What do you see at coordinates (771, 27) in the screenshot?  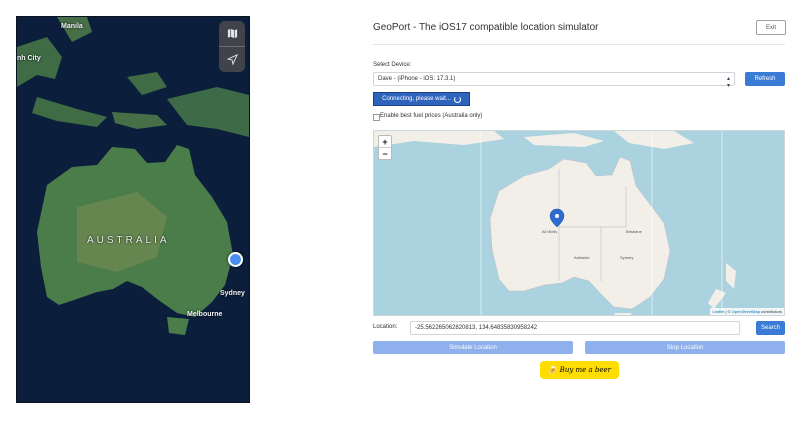 I see `exit-button: Exit` at bounding box center [771, 27].